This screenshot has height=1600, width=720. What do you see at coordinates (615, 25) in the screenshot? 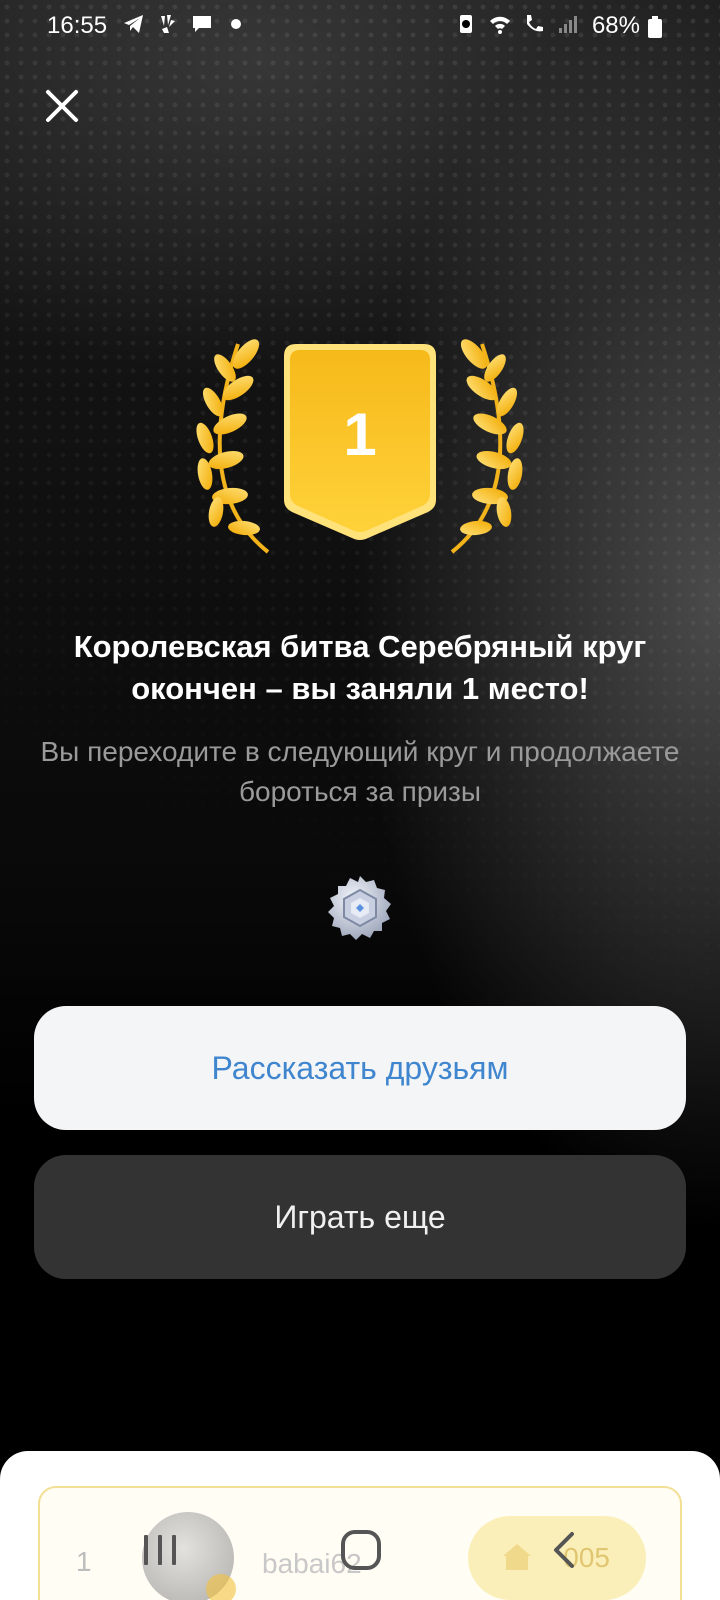
I see `battery-percentage: 68%` at bounding box center [615, 25].